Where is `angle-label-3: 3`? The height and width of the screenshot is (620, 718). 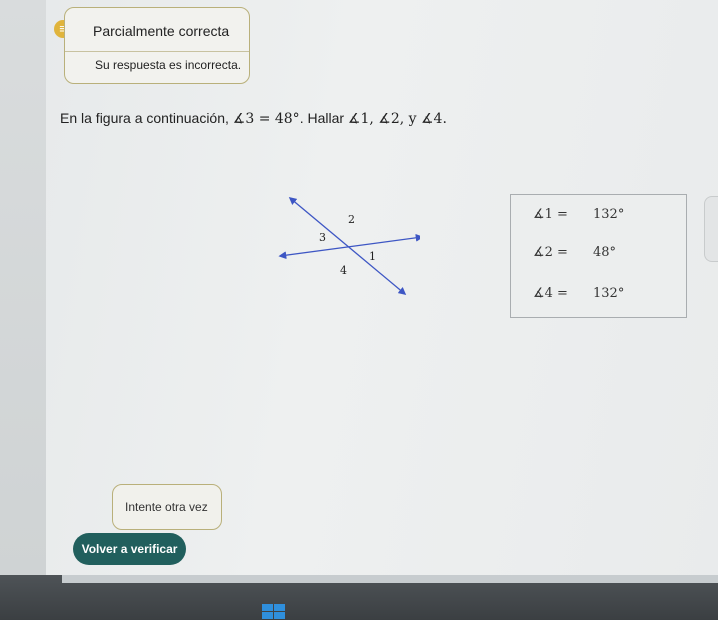
angle-label-3: 3 is located at coordinates (322, 237).